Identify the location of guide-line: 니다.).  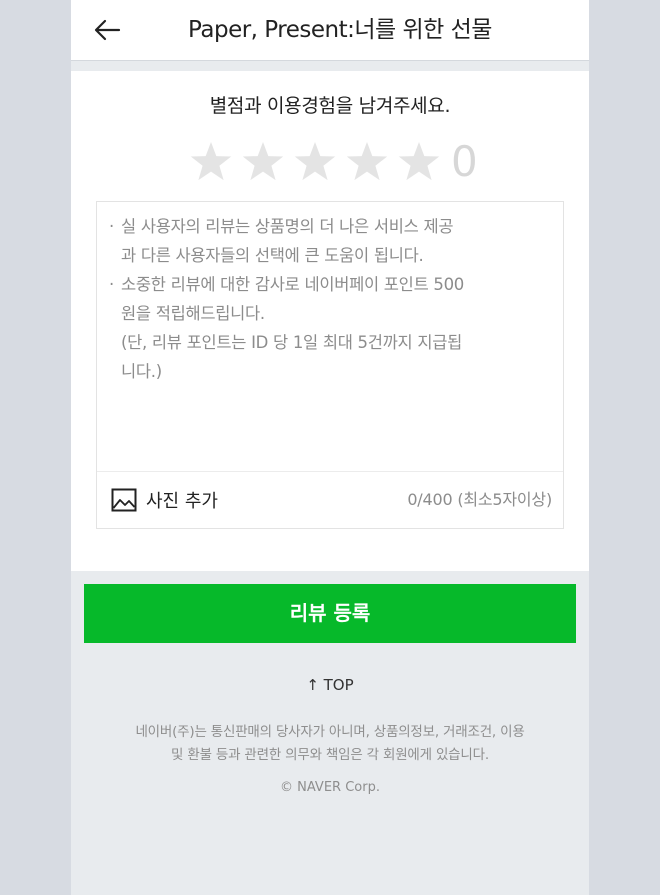
(141, 371).